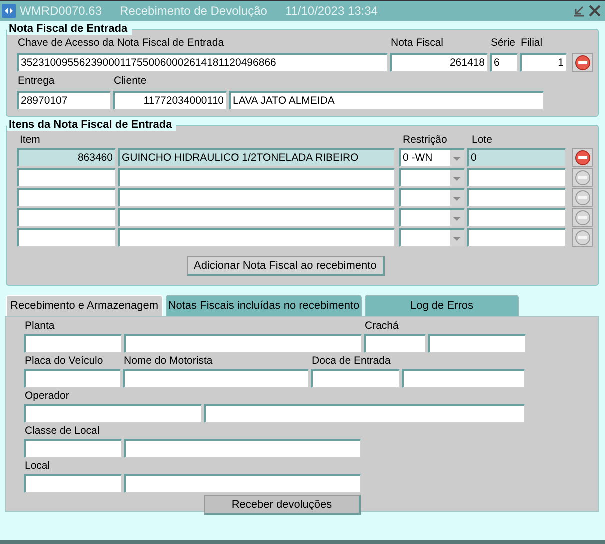  I want to click on input-field: 261418, so click(439, 62).